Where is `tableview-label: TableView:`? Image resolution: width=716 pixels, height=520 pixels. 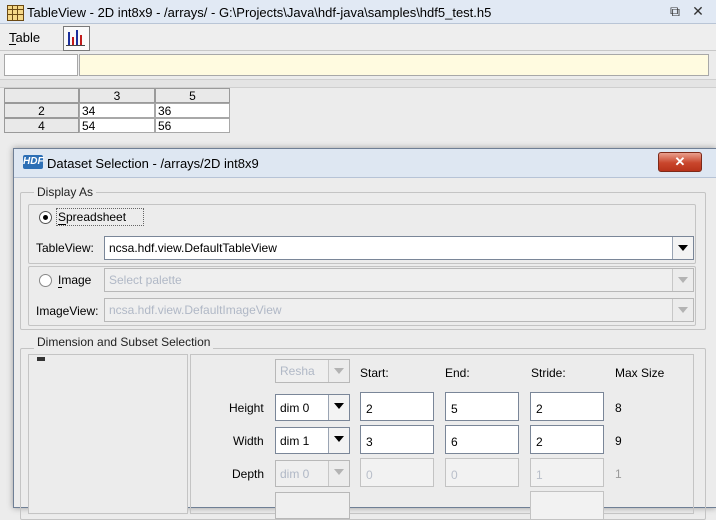
tableview-label: TableView: is located at coordinates (65, 248).